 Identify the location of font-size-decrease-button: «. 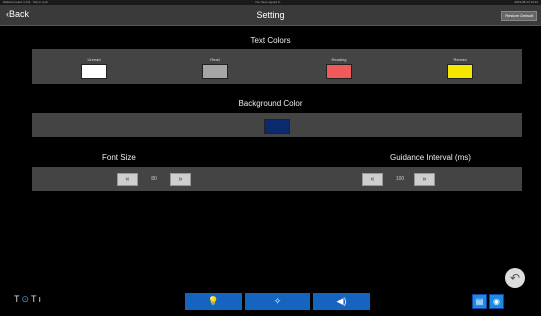
(127, 179).